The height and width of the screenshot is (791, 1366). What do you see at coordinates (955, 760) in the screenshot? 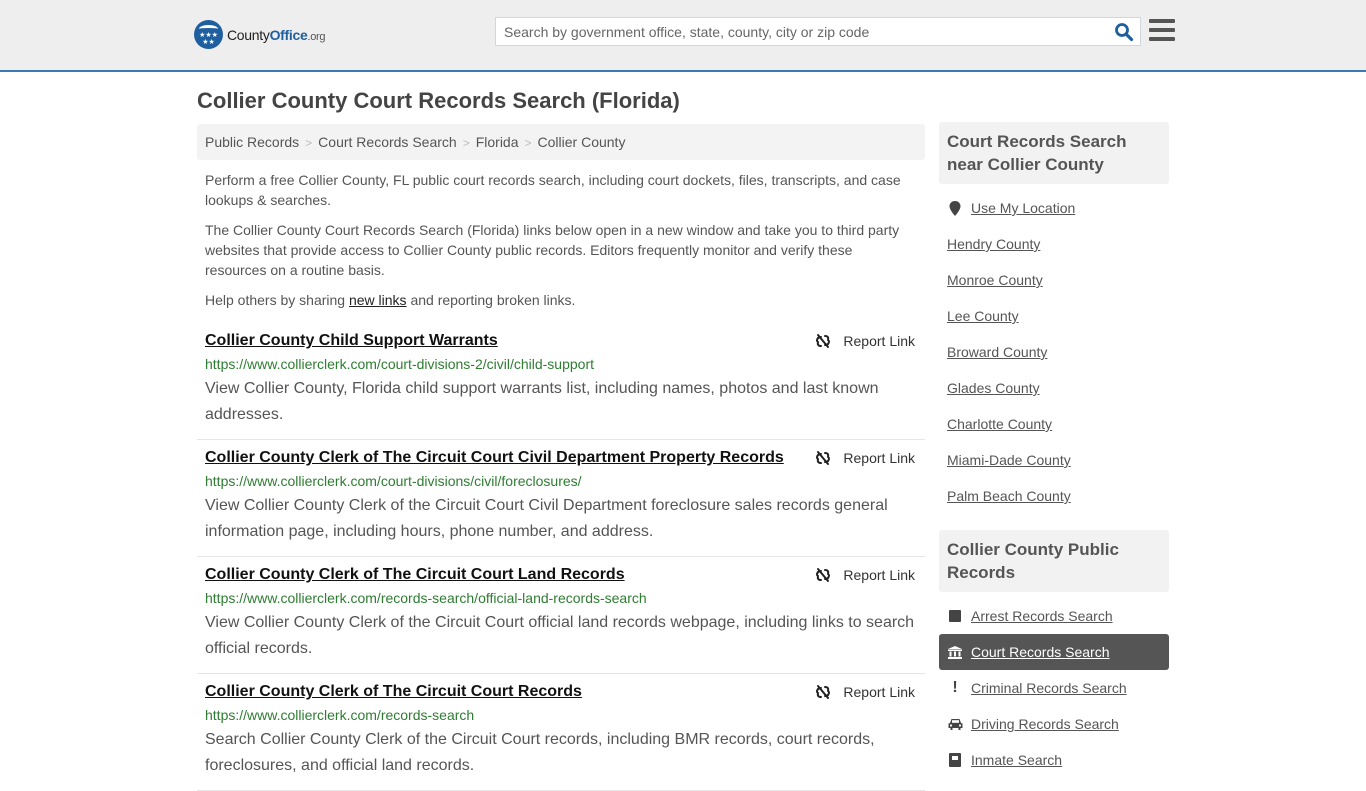
I see `jail-icon` at bounding box center [955, 760].